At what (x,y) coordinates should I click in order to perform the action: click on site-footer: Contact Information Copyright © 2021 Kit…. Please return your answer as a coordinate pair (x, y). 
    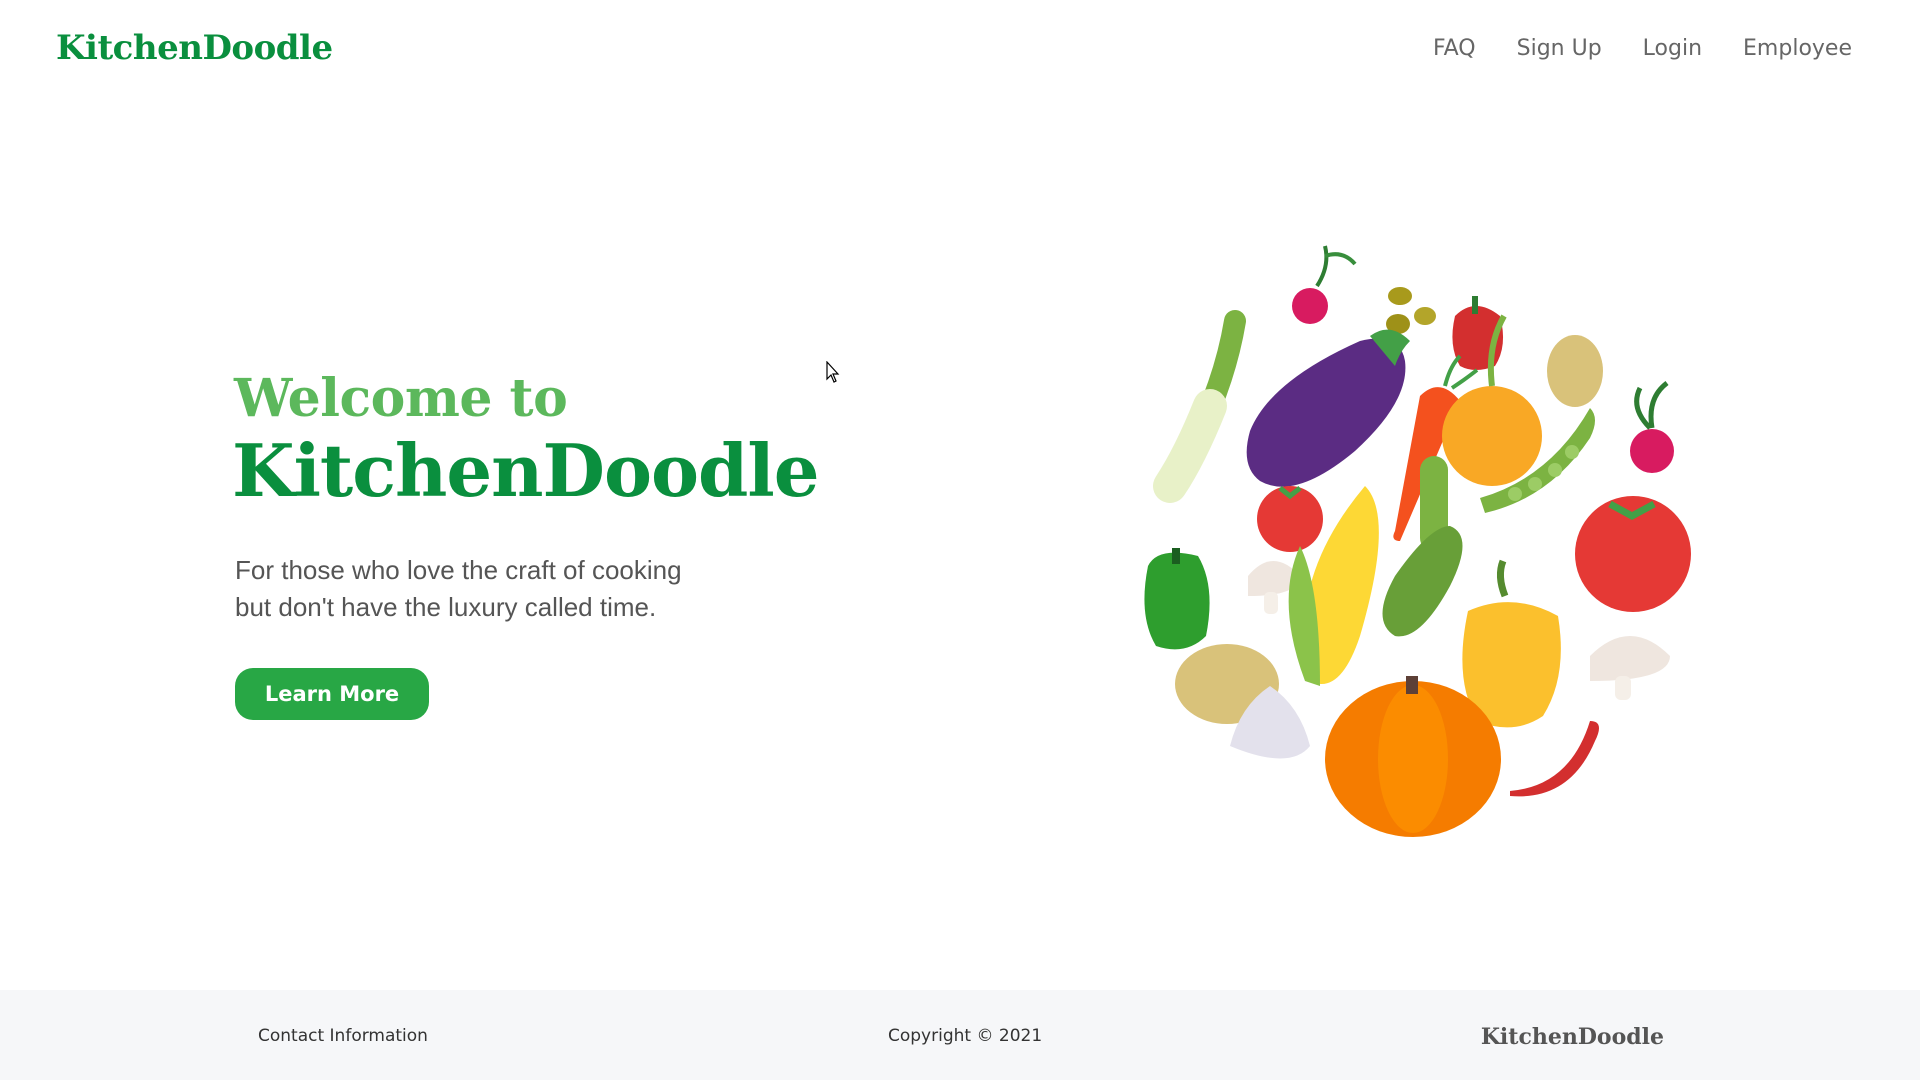
    Looking at the image, I should click on (960, 1035).